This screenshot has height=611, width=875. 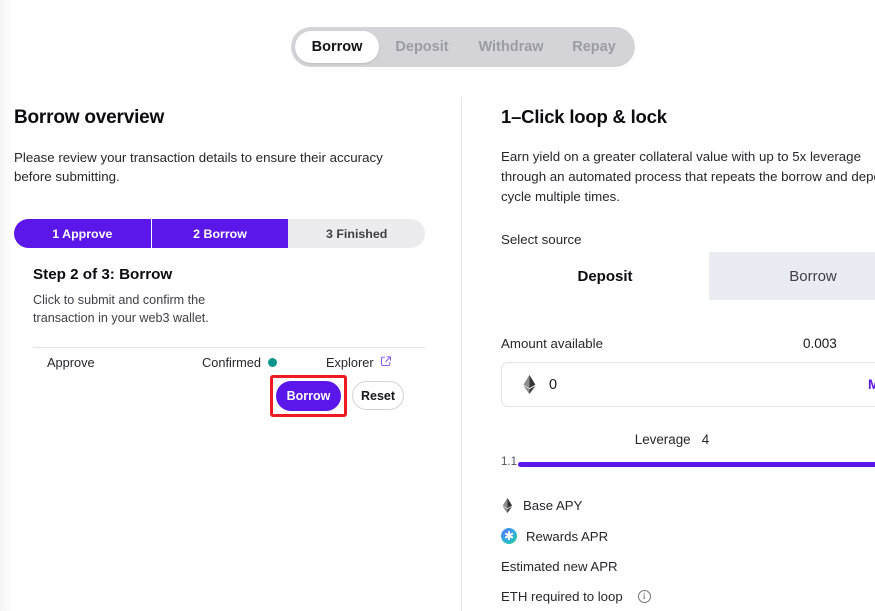 What do you see at coordinates (644, 596) in the screenshot?
I see `info-icon: i` at bounding box center [644, 596].